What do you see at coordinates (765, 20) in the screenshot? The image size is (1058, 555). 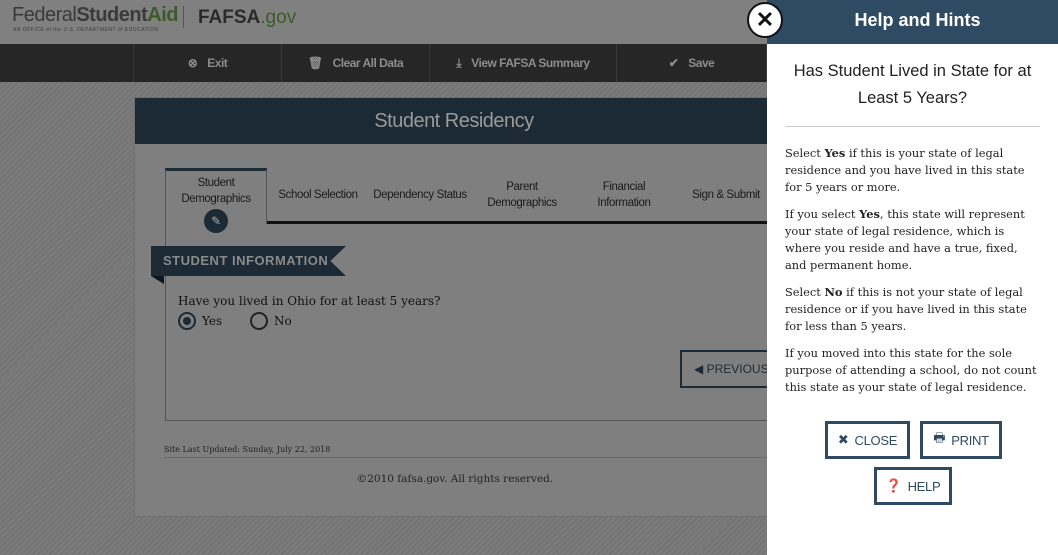 I see `close-panel-icon: ✕` at bounding box center [765, 20].